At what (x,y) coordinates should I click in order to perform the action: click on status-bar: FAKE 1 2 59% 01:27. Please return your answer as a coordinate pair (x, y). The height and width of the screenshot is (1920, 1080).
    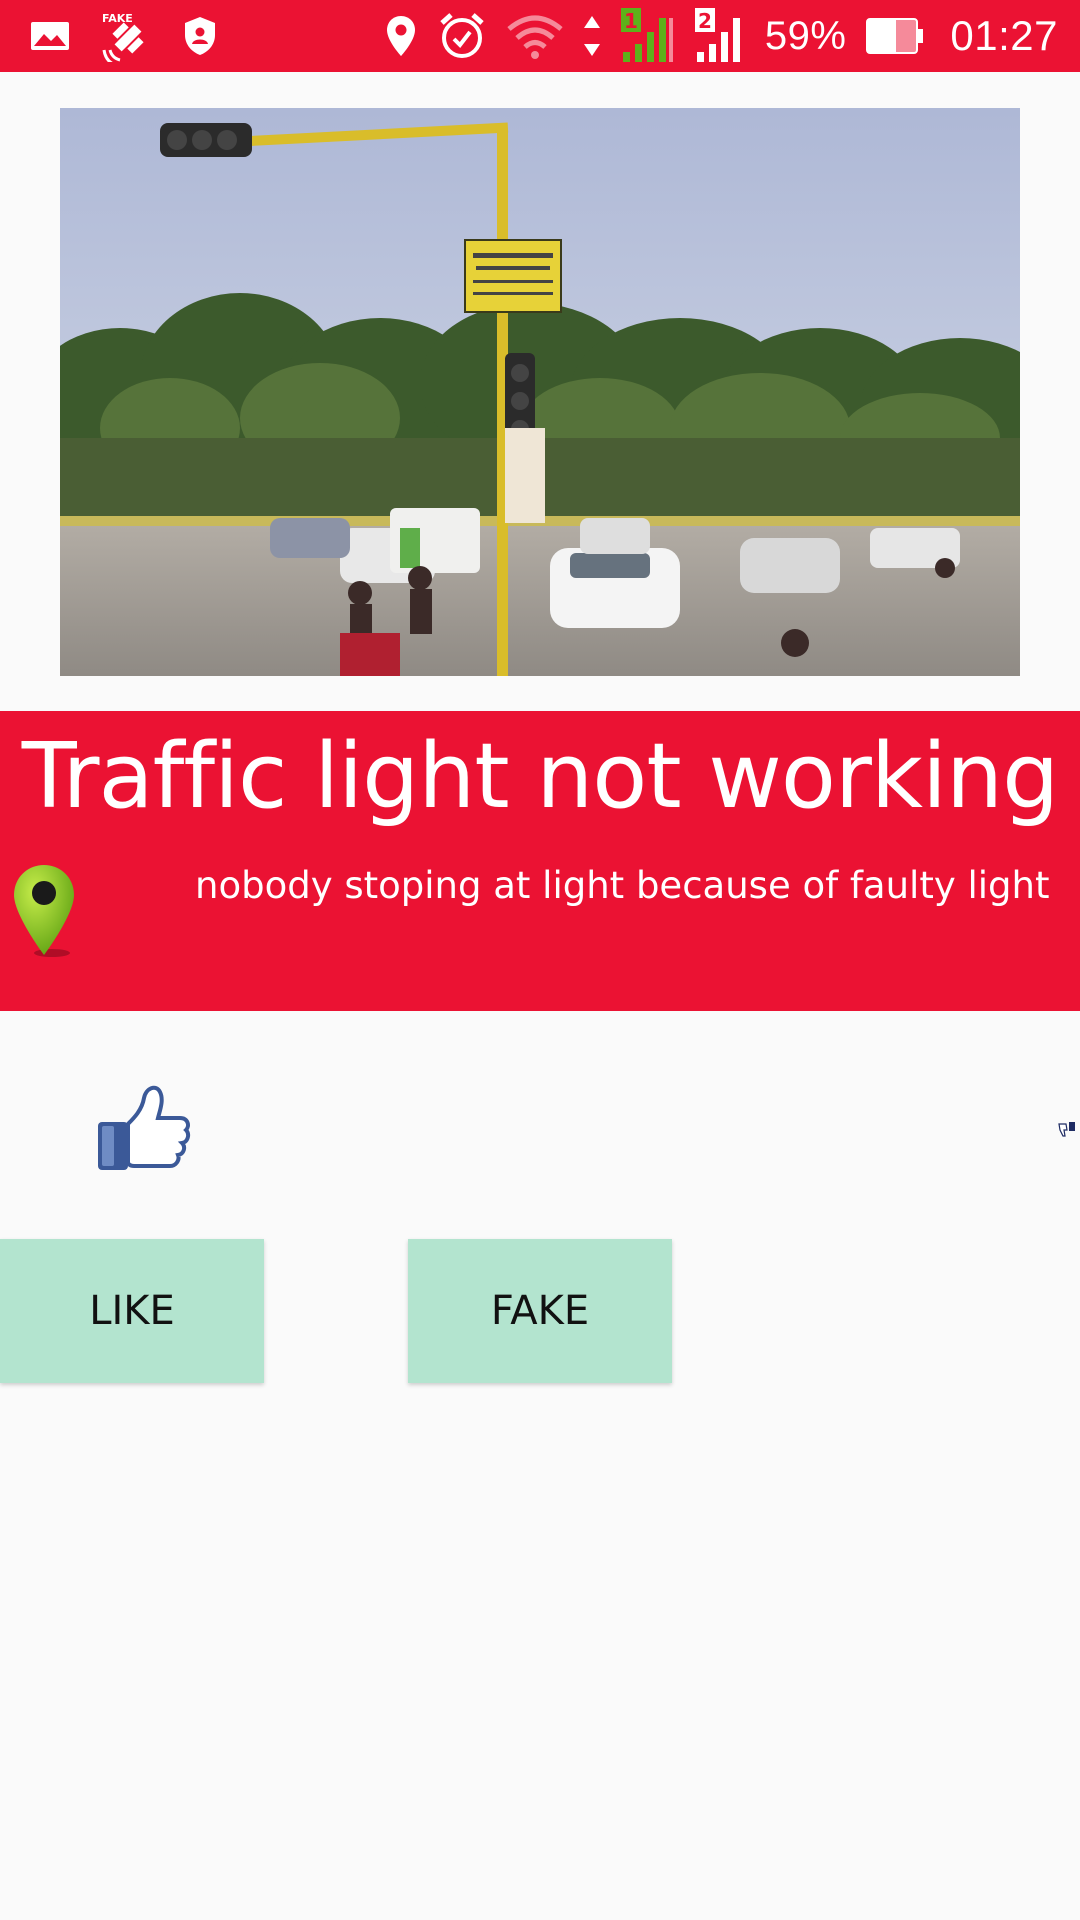
    Looking at the image, I should click on (540, 36).